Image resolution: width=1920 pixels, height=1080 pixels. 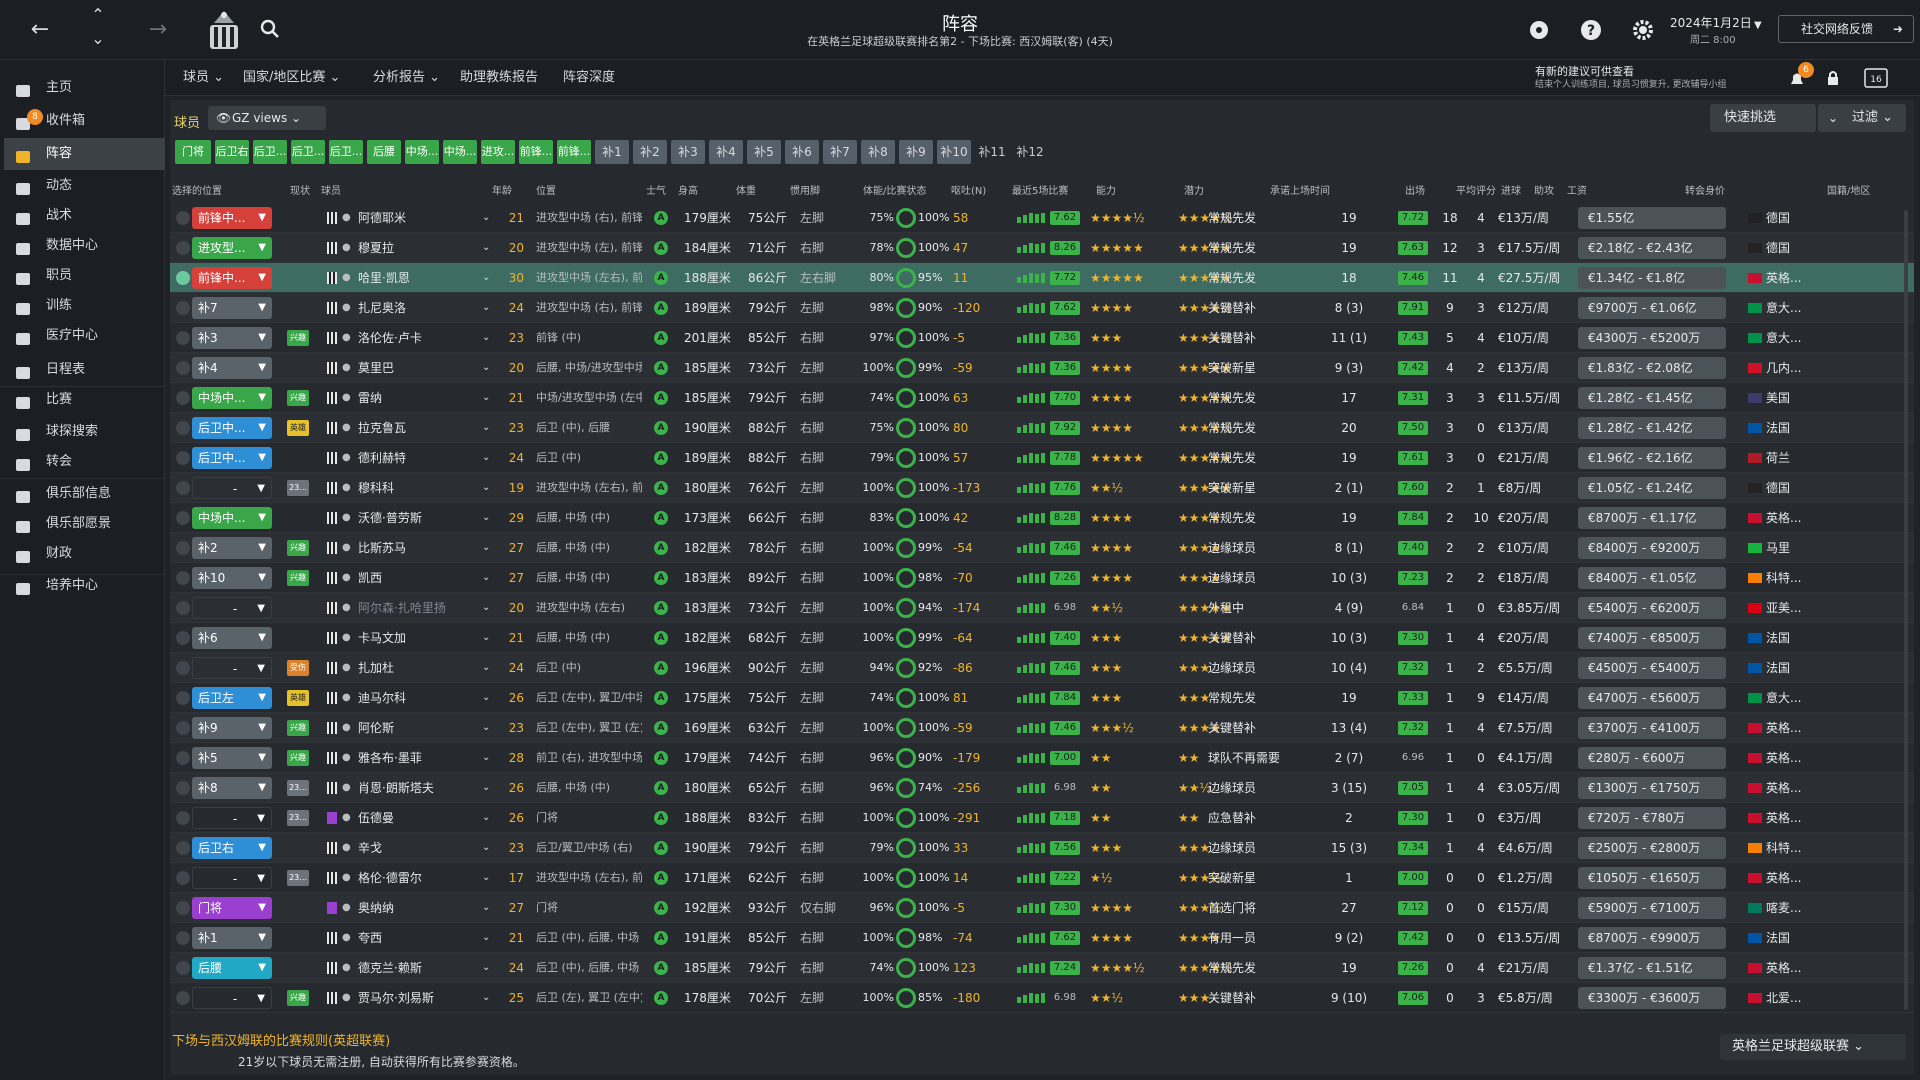 I want to click on column-header: 平均评分, so click(x=1476, y=189).